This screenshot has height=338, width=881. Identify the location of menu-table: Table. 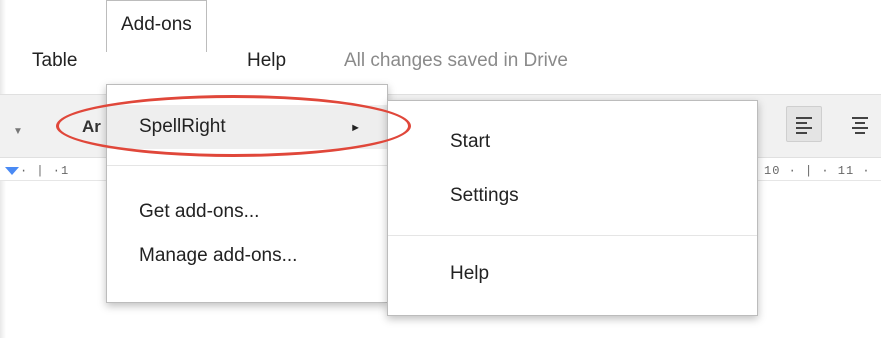
(54, 61).